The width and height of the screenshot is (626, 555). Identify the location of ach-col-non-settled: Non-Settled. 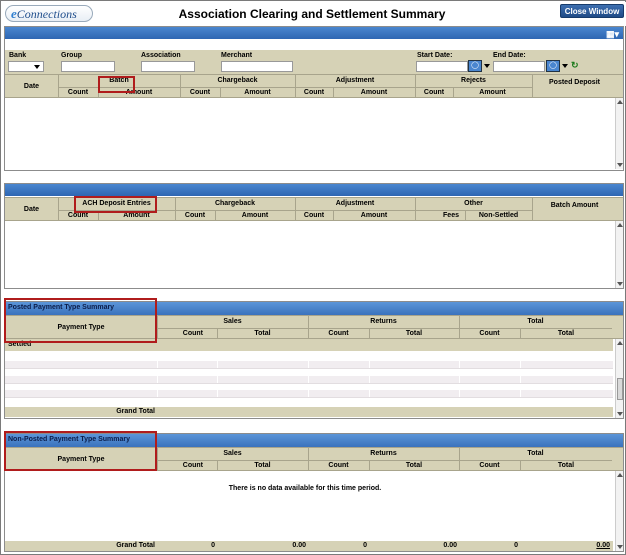
(498, 215).